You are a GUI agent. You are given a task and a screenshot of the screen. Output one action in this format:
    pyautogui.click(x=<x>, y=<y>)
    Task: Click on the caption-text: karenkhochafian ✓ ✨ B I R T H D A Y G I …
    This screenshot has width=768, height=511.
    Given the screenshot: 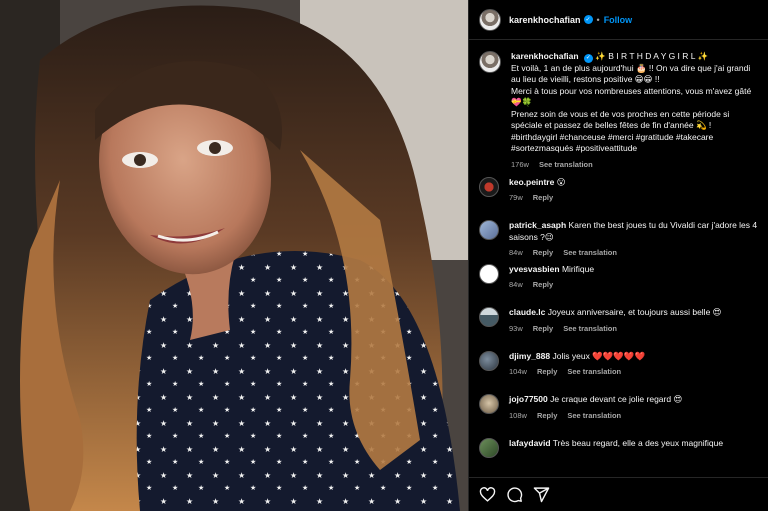 What is the action you would take?
    pyautogui.click(x=635, y=103)
    